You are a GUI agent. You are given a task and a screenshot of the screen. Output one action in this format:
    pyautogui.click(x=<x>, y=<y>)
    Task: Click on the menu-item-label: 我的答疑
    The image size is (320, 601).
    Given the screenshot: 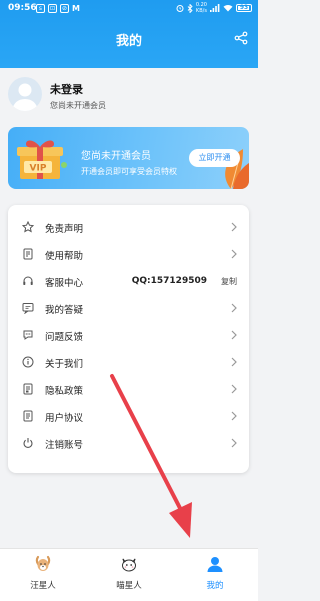 What is the action you would take?
    pyautogui.click(x=64, y=310)
    